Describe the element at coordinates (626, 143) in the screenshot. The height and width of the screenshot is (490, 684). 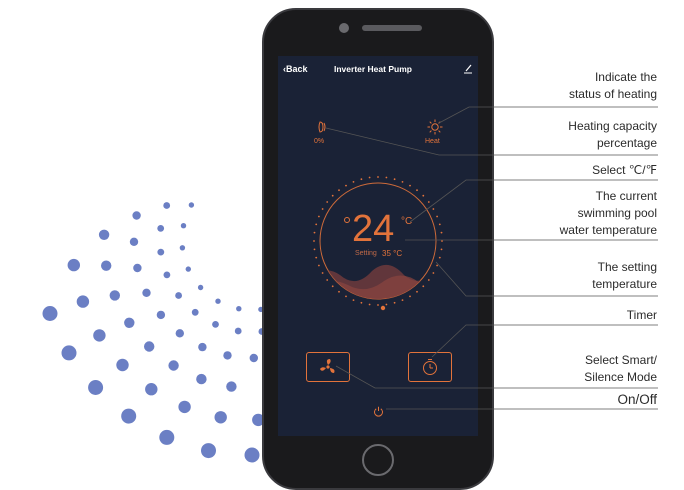
I see `annotation-line: percentage` at that location.